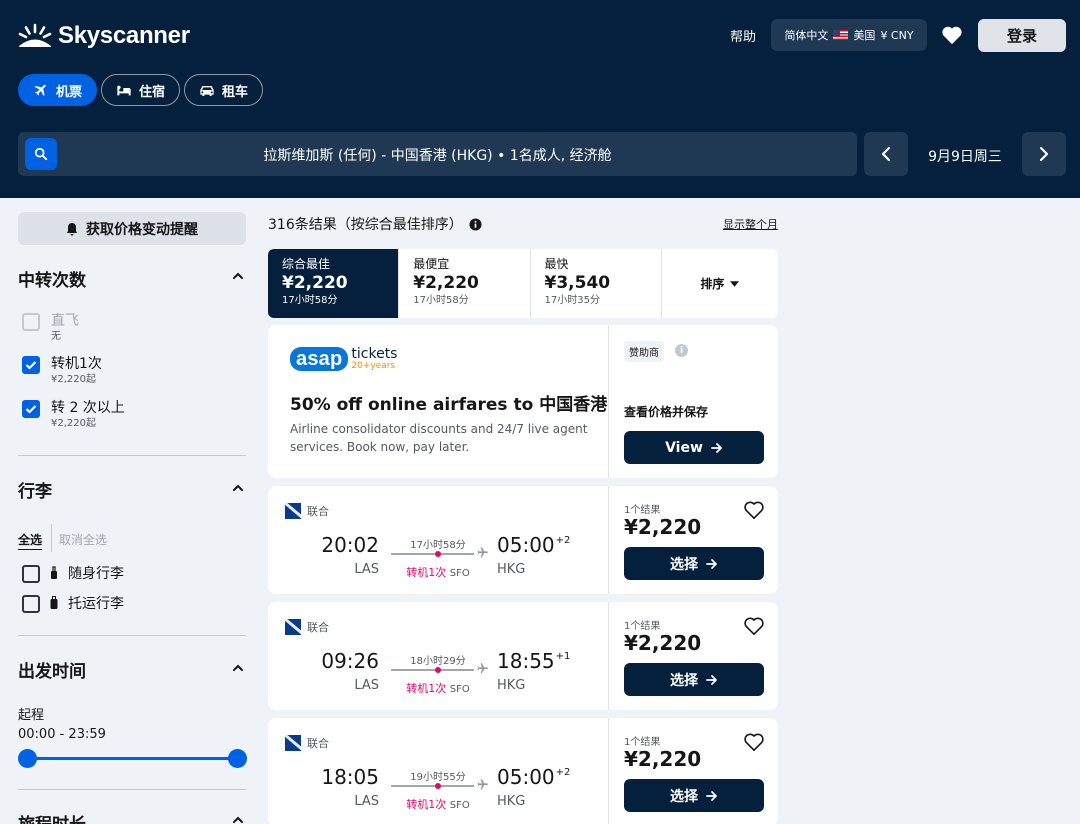  Describe the element at coordinates (31, 322) in the screenshot. I see `checkbox-direct` at that location.